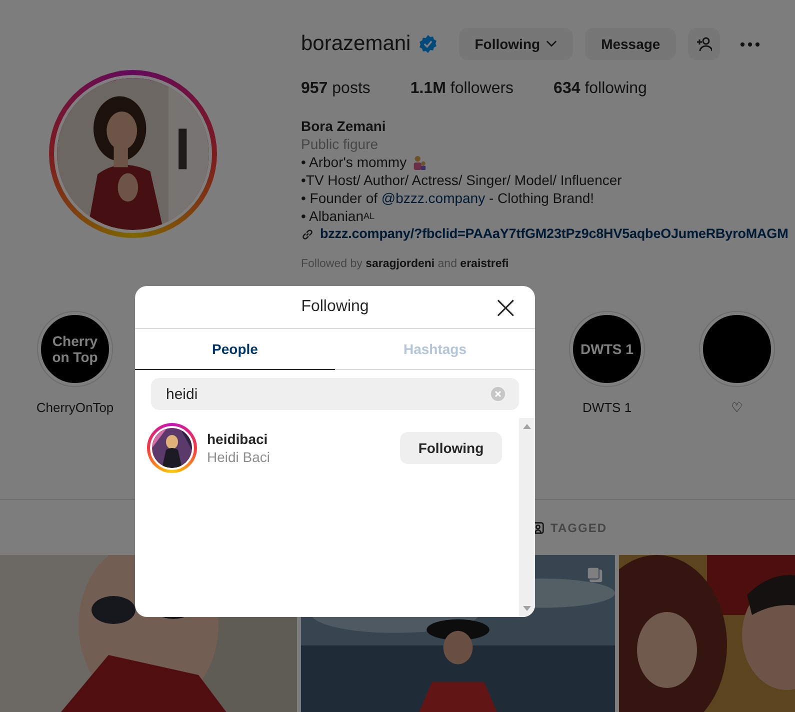 The height and width of the screenshot is (712, 795). I want to click on dialog-tab: People, so click(235, 349).